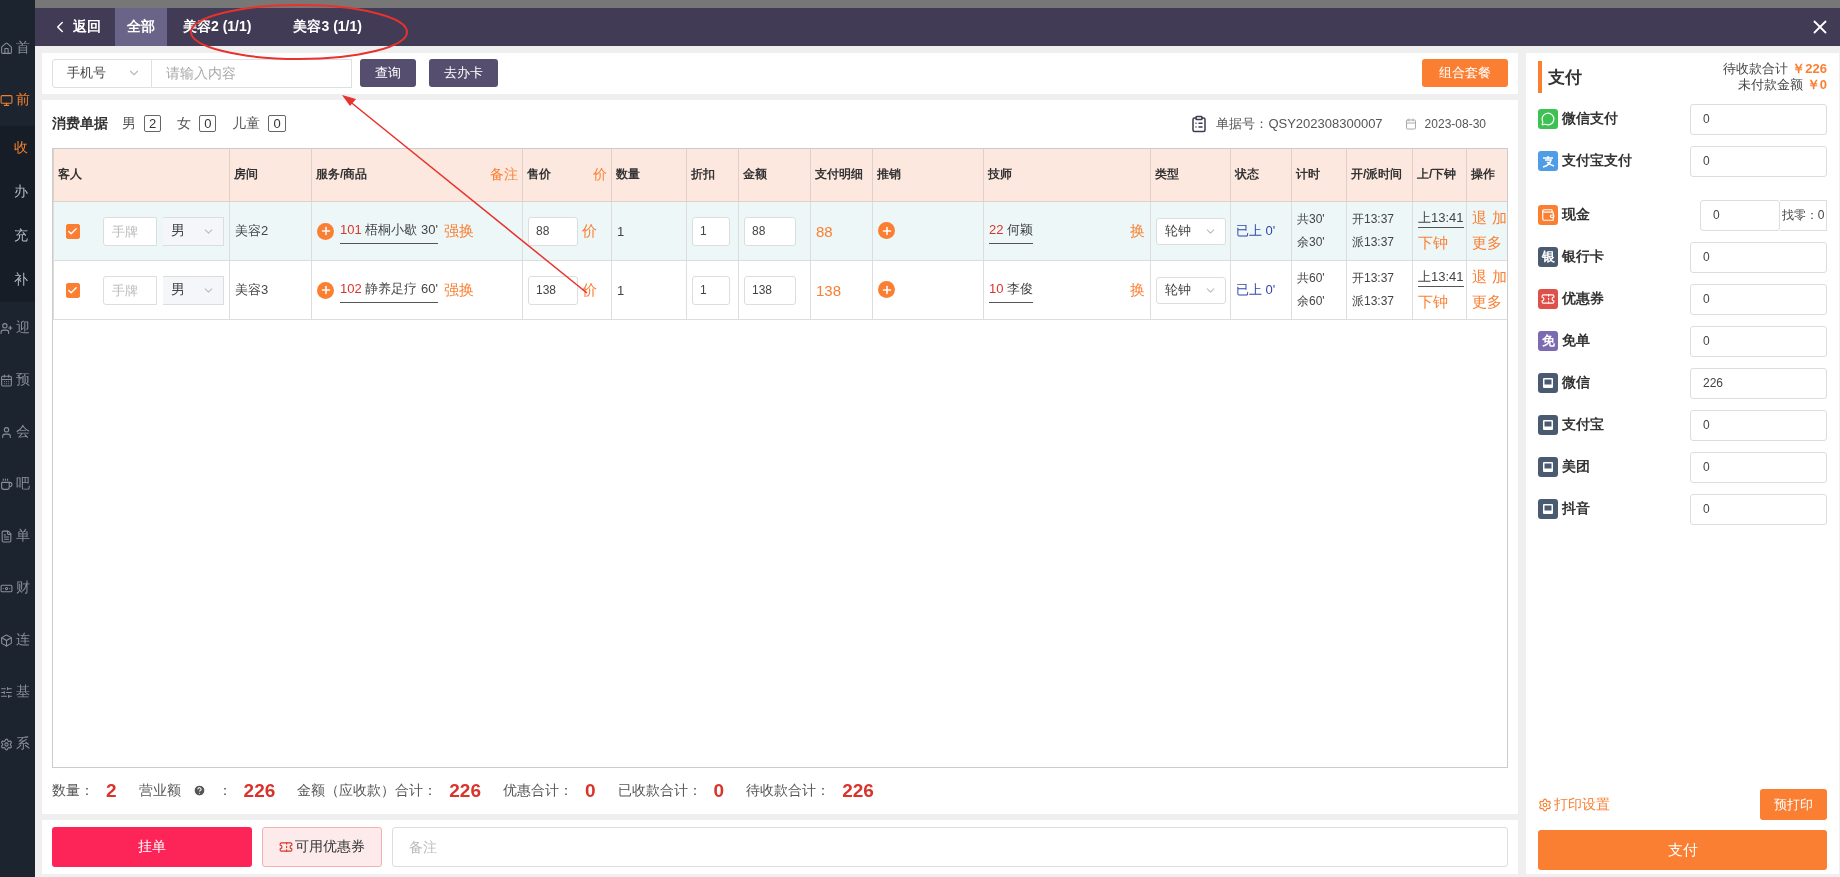  What do you see at coordinates (252, 73) in the screenshot?
I see `search-field: 请输入内容` at bounding box center [252, 73].